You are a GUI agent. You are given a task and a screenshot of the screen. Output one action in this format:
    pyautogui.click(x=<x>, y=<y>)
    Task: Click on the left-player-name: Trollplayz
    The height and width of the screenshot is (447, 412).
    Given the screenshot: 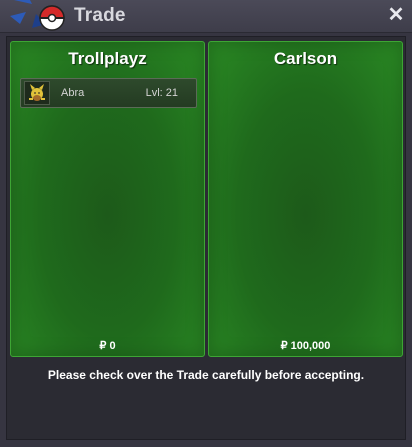 What is the action you would take?
    pyautogui.click(x=107, y=58)
    